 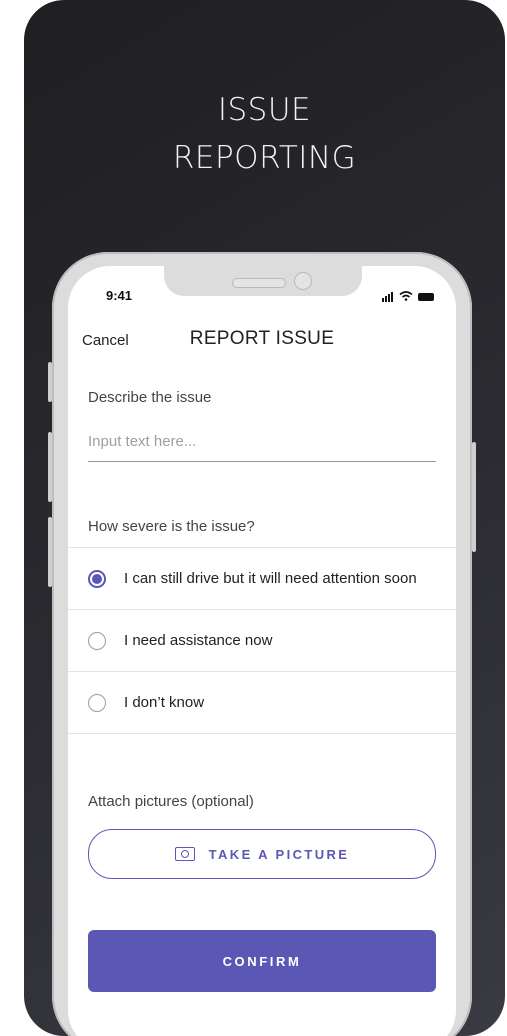 What do you see at coordinates (264, 158) in the screenshot?
I see `headline-line2: REPORTING` at bounding box center [264, 158].